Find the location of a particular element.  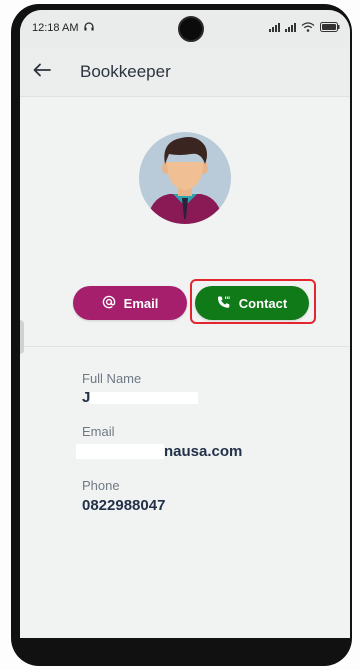

contact-button: Contact is located at coordinates (252, 303).